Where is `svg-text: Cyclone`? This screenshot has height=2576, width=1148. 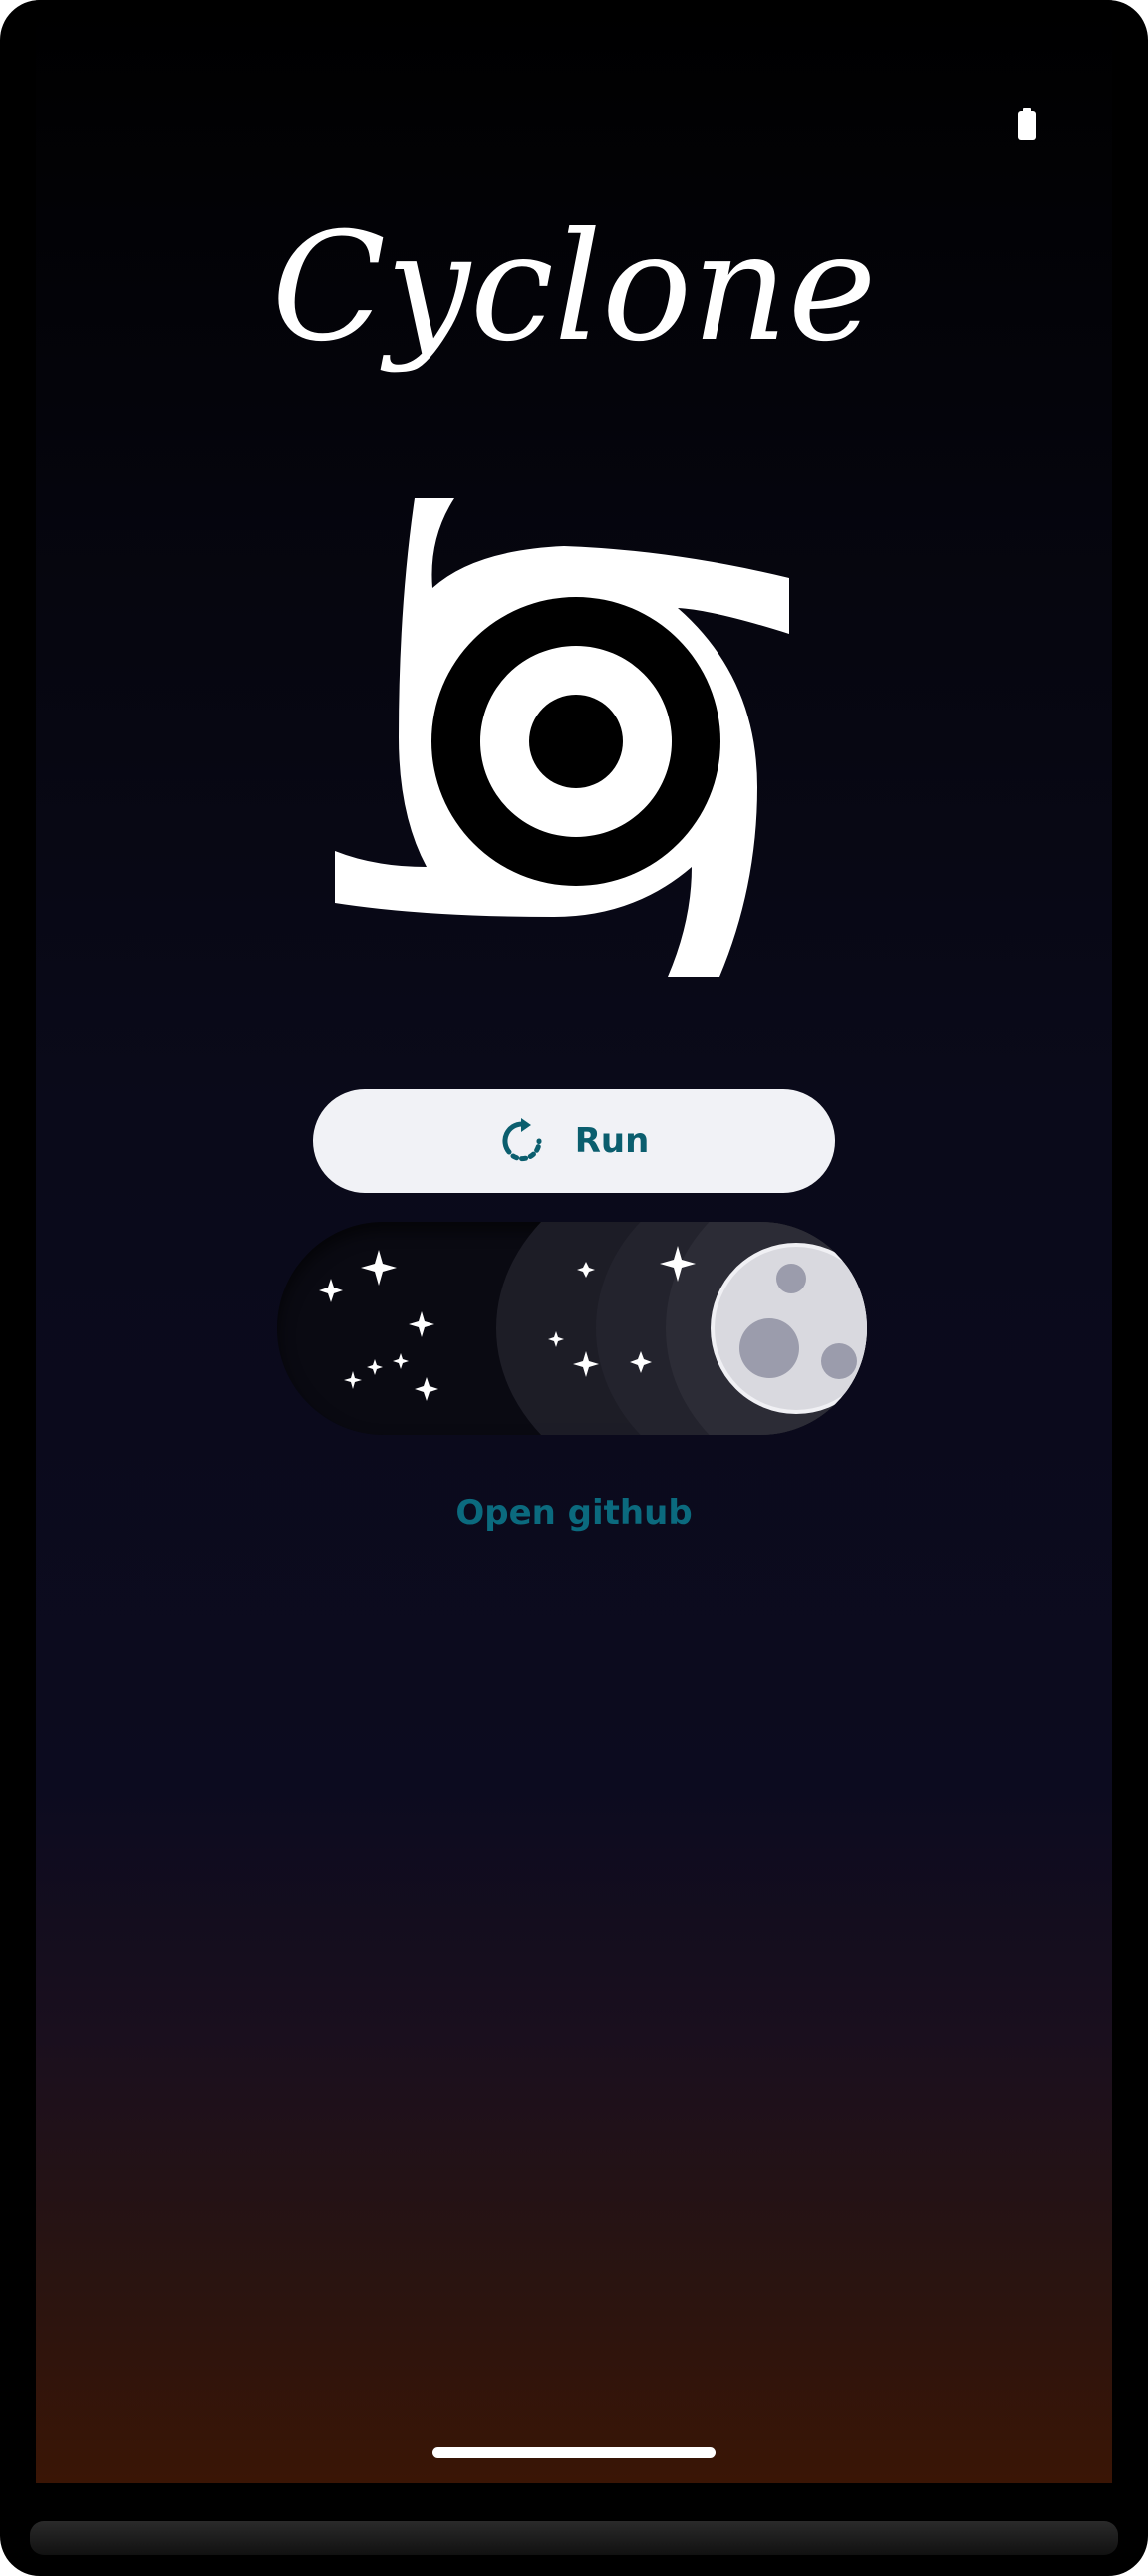 svg-text: Cyclone is located at coordinates (573, 288).